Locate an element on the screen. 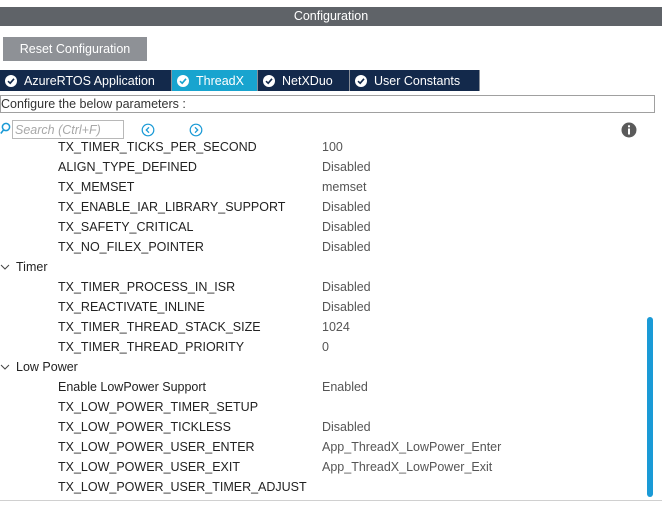  configuration-title: Configuration is located at coordinates (331, 16).